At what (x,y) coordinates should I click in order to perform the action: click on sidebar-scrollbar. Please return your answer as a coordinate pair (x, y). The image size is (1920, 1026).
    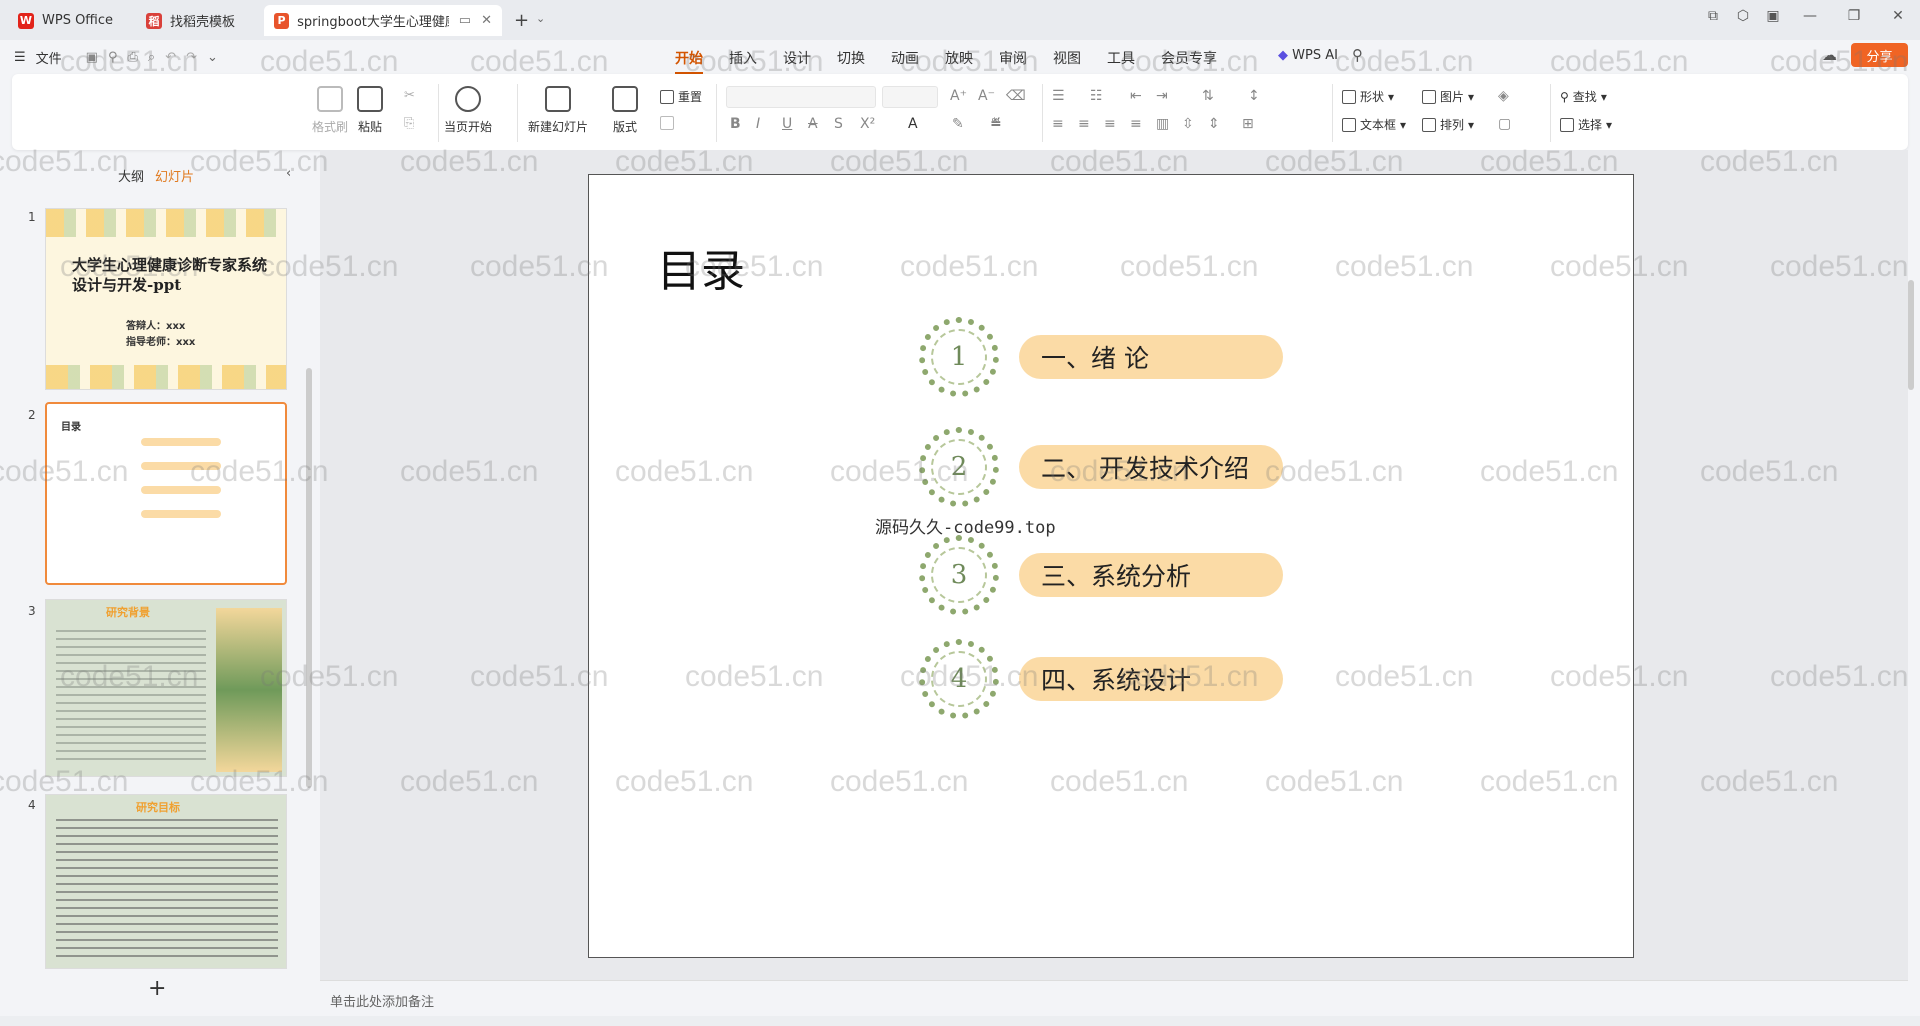
    Looking at the image, I should click on (309, 578).